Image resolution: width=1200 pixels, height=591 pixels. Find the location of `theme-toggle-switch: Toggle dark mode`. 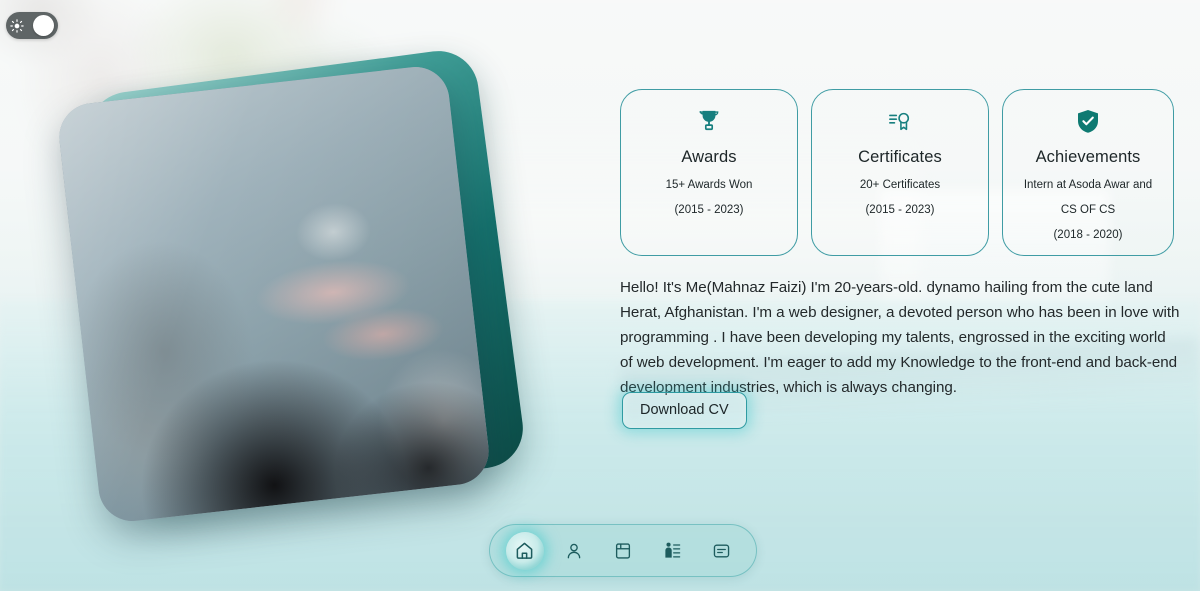

theme-toggle-switch: Toggle dark mode is located at coordinates (32, 25).